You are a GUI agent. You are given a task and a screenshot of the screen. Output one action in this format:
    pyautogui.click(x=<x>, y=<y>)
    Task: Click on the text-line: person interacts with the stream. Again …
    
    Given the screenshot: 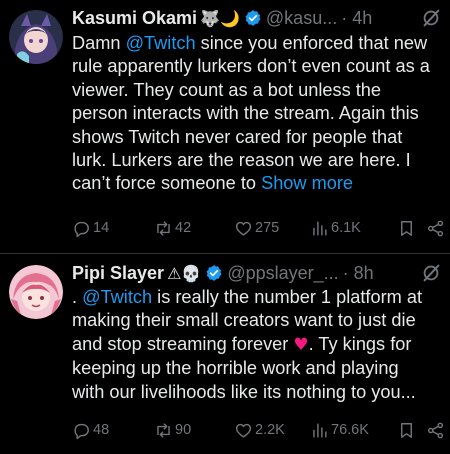 What is the action you would take?
    pyautogui.click(x=245, y=113)
    